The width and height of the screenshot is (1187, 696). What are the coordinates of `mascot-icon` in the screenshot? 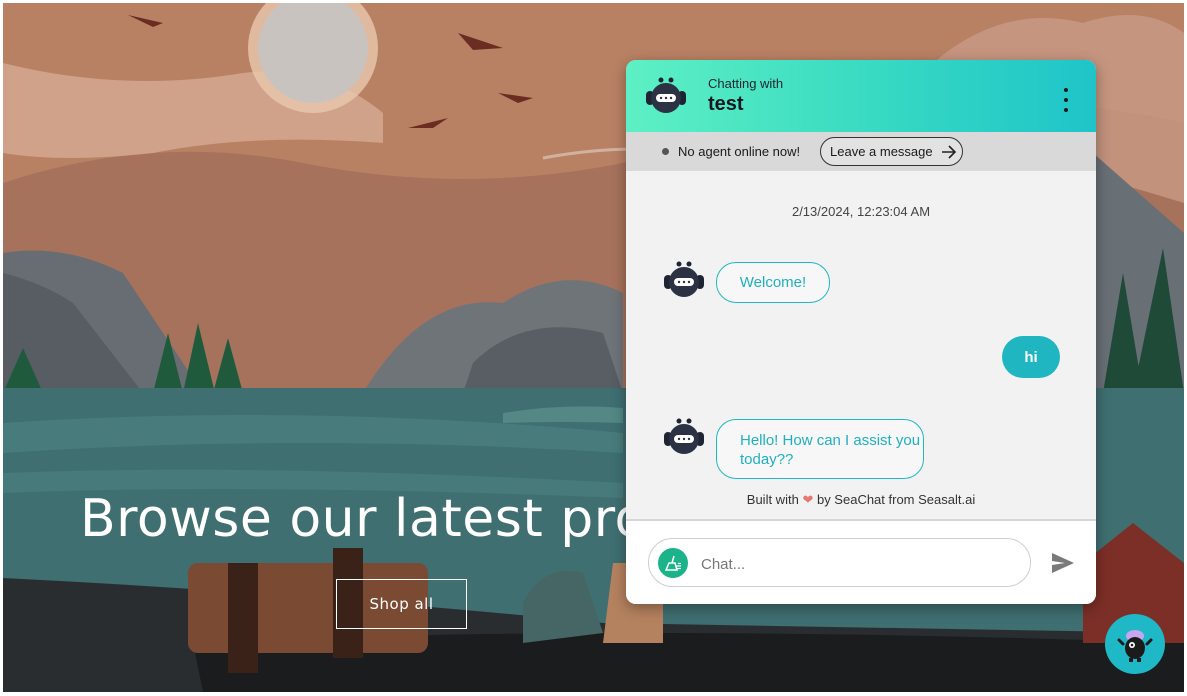 It's located at (1135, 646).